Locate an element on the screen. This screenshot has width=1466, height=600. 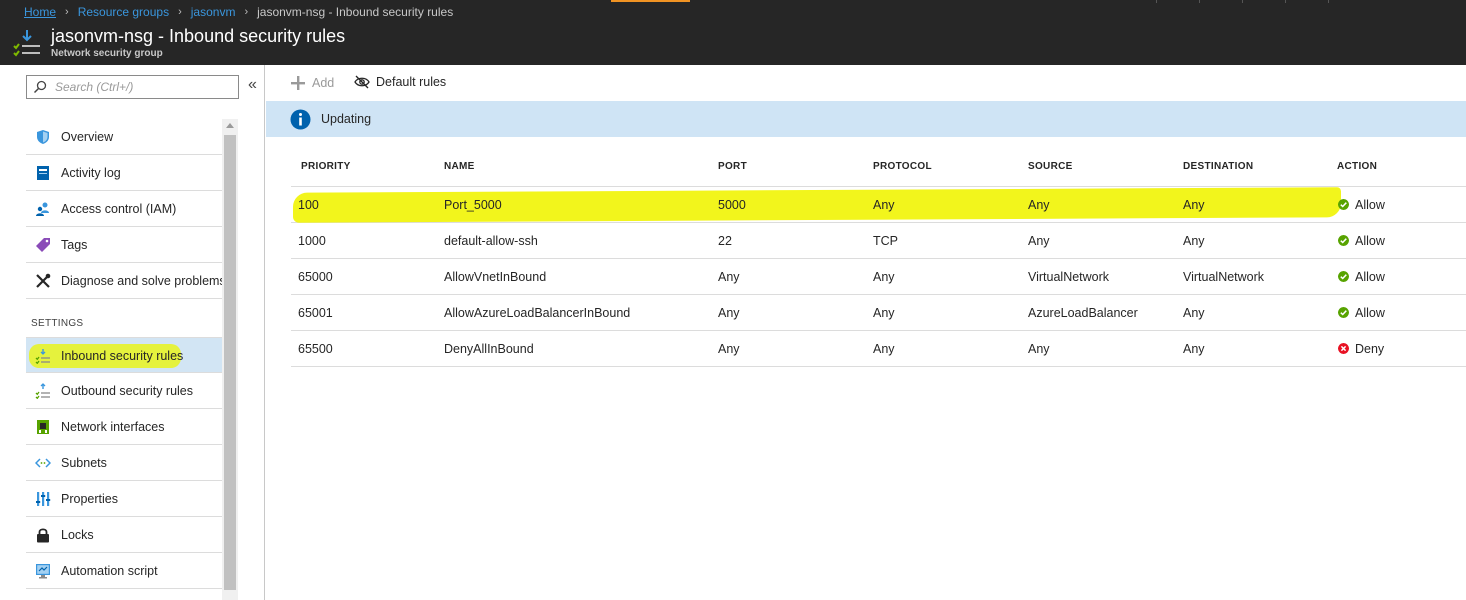
plus-icon is located at coordinates (298, 83).